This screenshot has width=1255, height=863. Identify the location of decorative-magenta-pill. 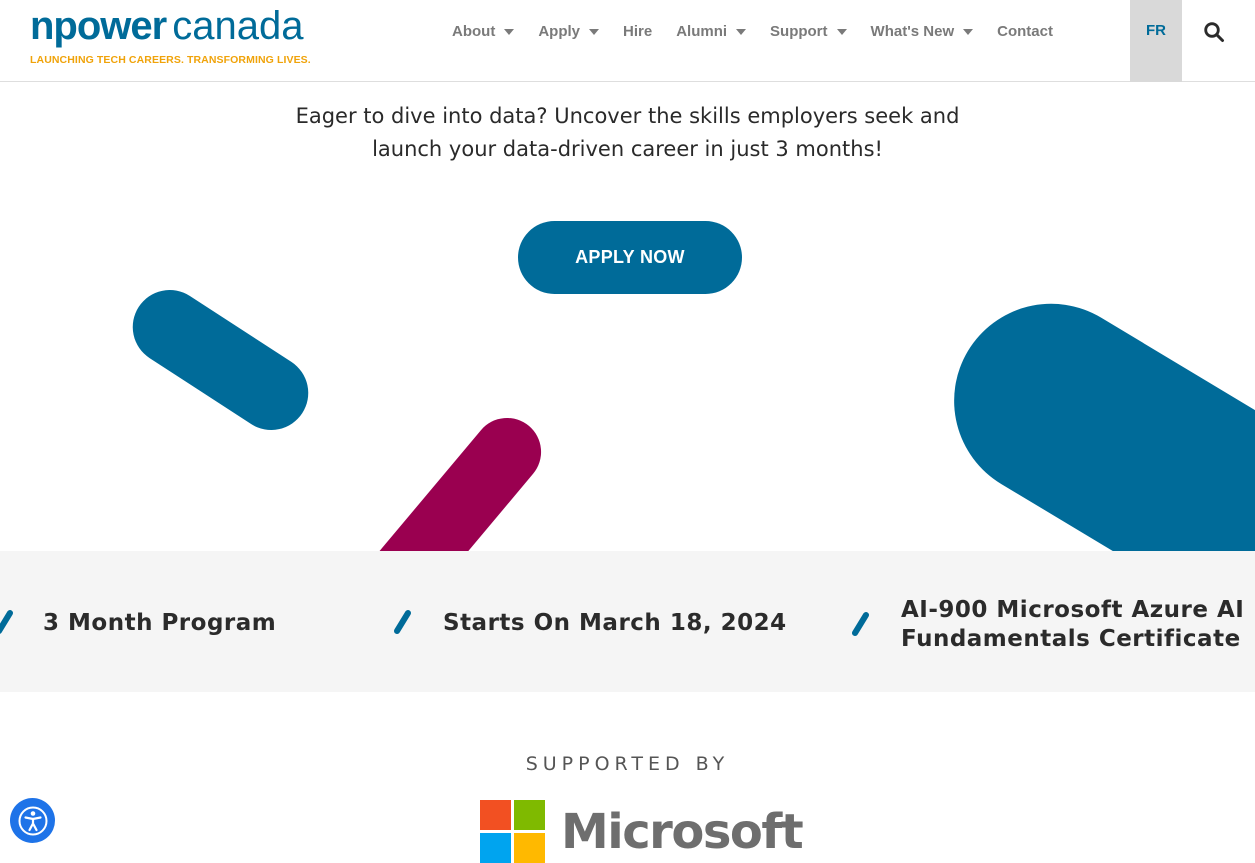
(455, 477).